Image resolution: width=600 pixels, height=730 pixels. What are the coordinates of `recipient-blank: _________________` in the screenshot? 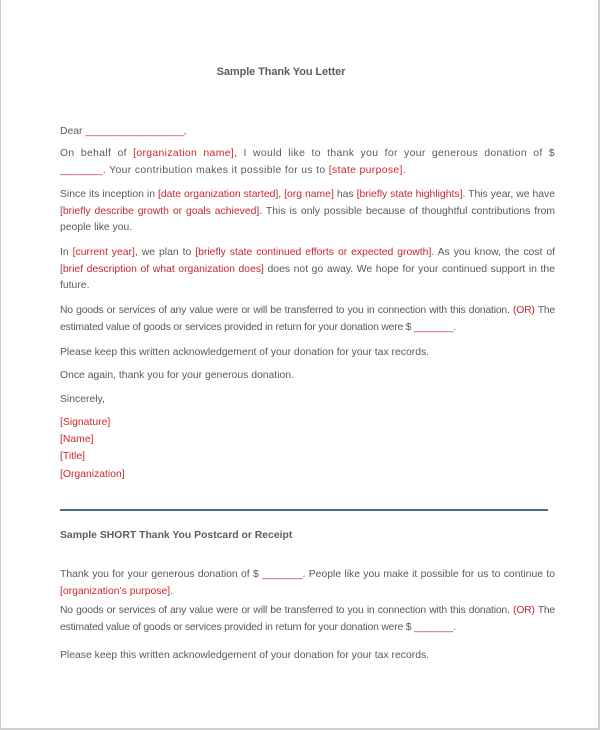 It's located at (134, 131).